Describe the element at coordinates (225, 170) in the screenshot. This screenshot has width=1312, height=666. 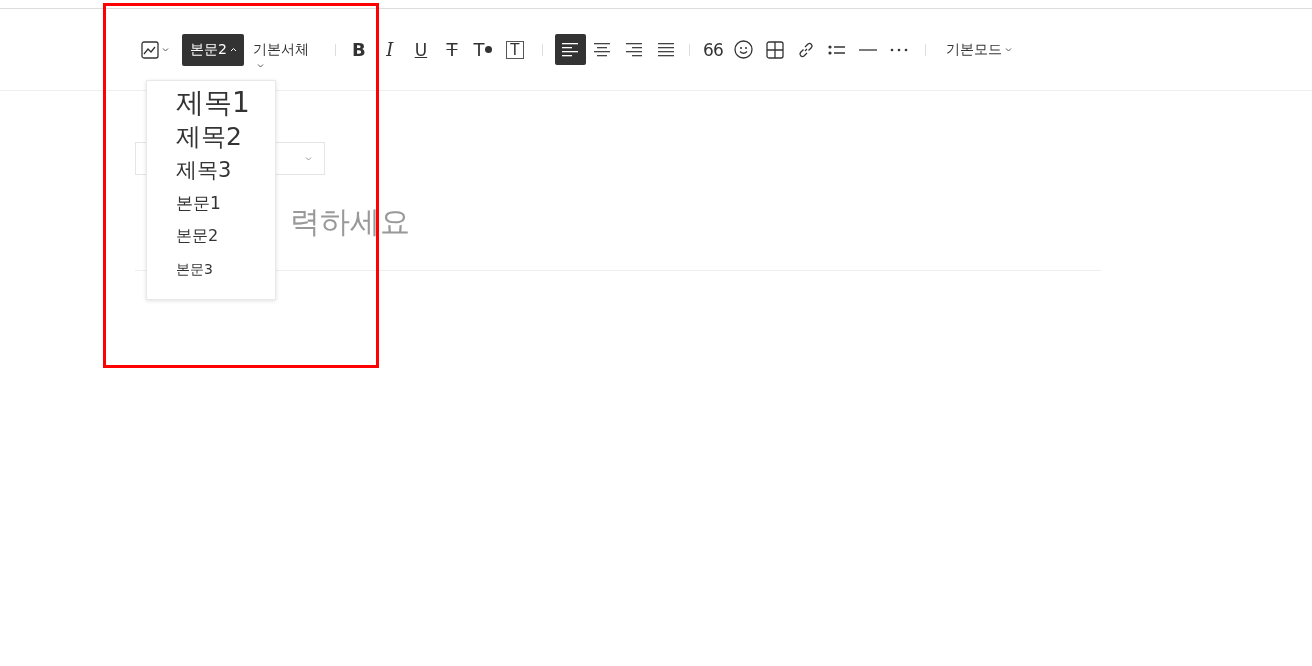
I see `menu-item: 제목3` at that location.